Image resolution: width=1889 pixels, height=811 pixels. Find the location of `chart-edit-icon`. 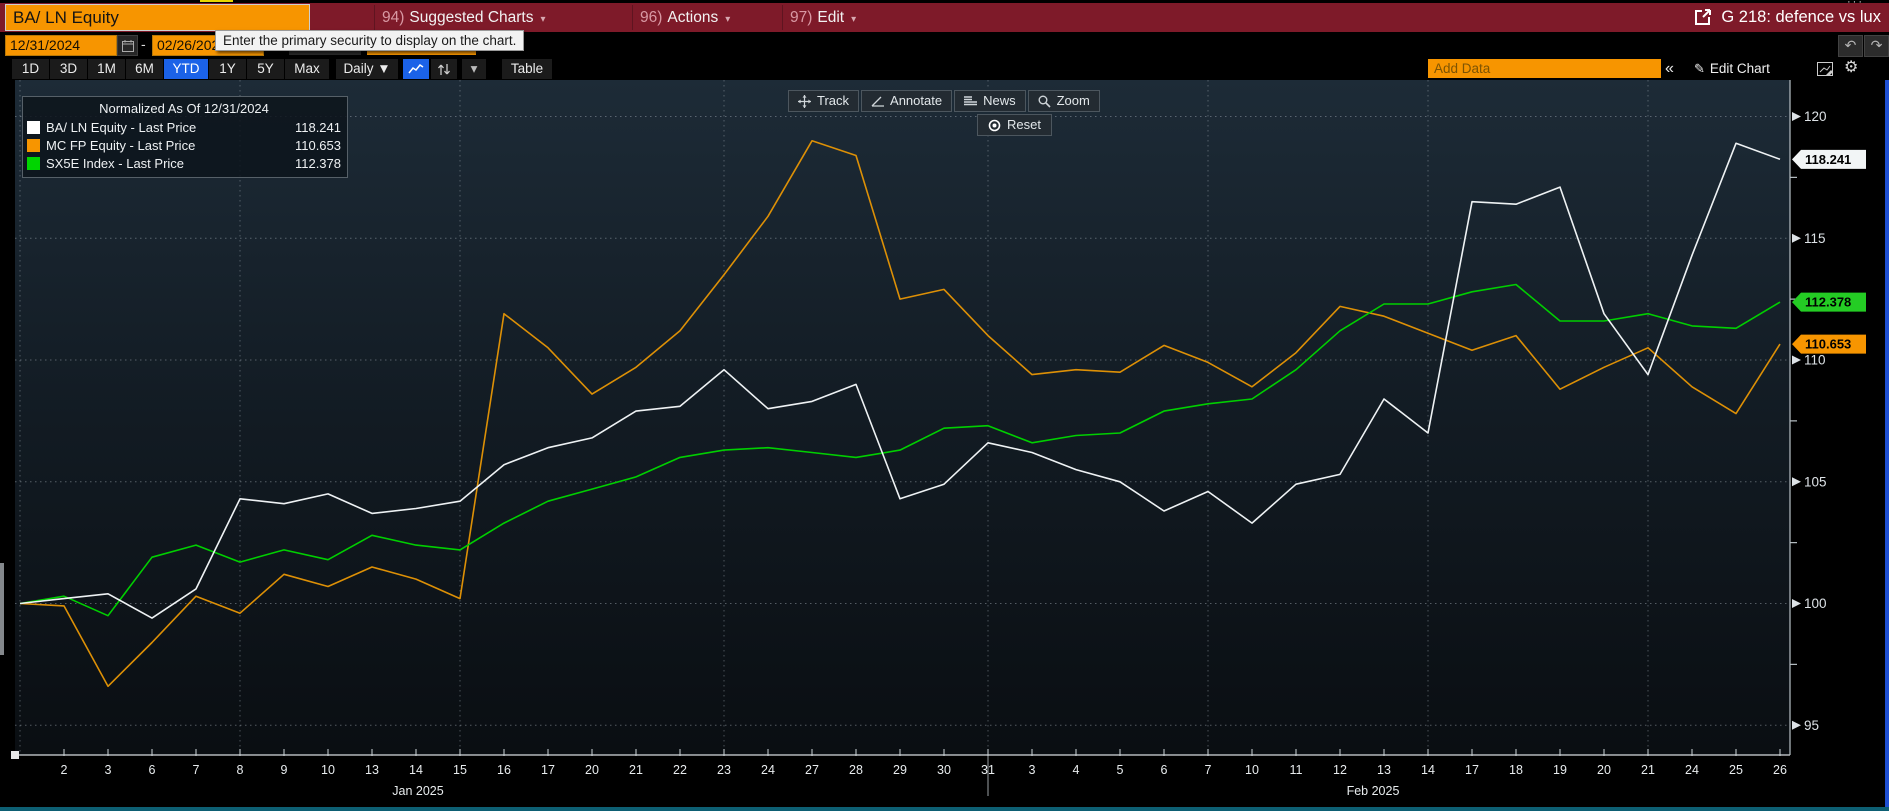

chart-edit-icon is located at coordinates (1825, 69).